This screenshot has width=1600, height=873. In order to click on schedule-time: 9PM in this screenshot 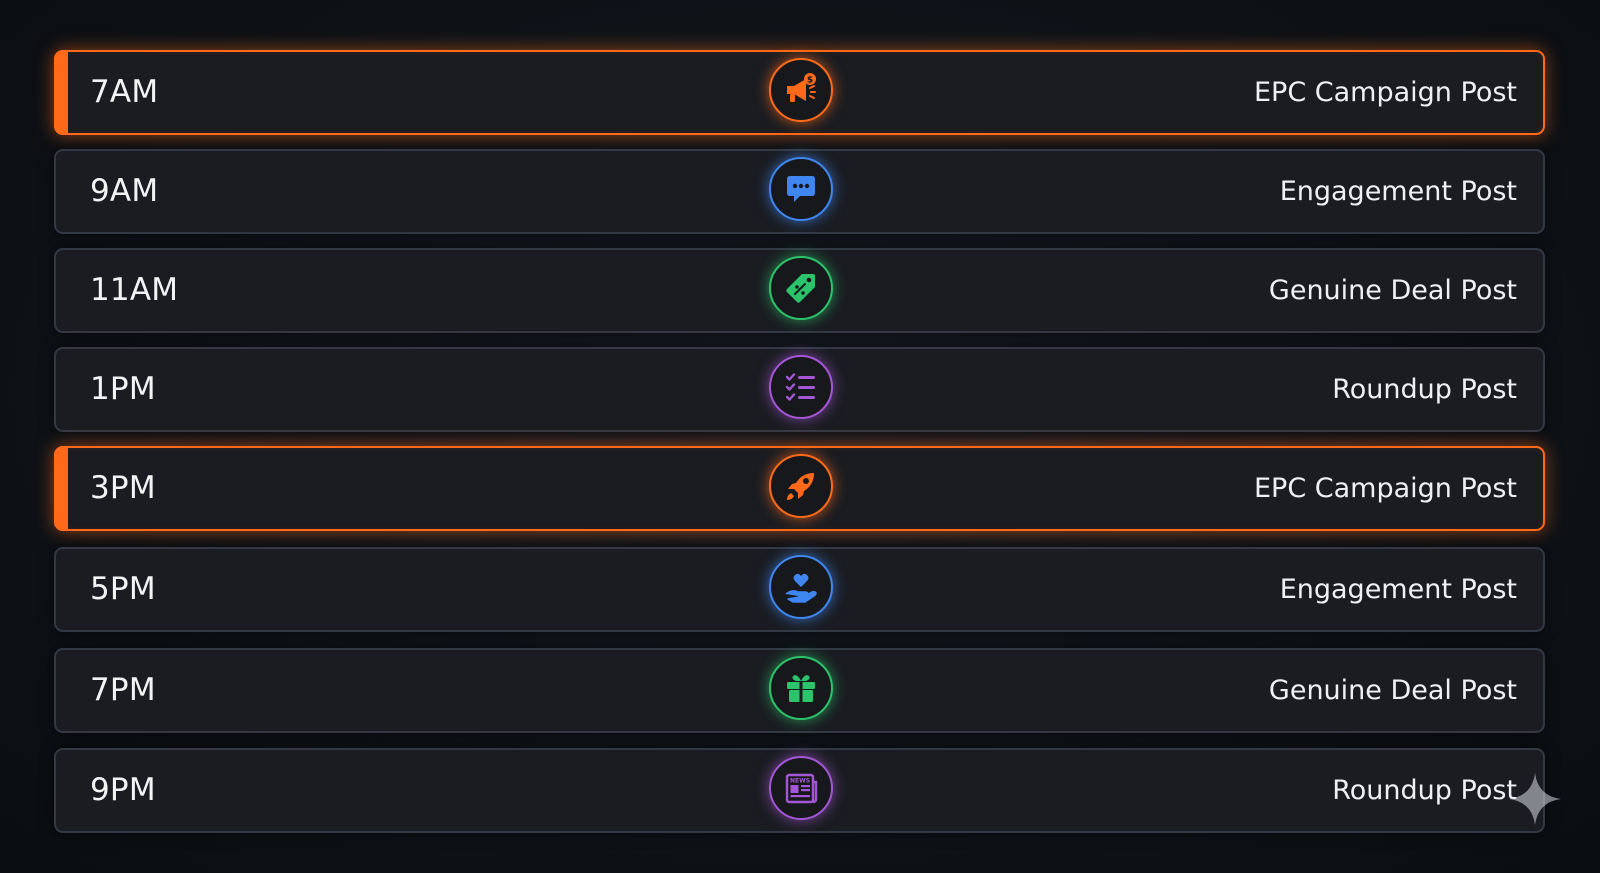, I will do `click(123, 790)`.